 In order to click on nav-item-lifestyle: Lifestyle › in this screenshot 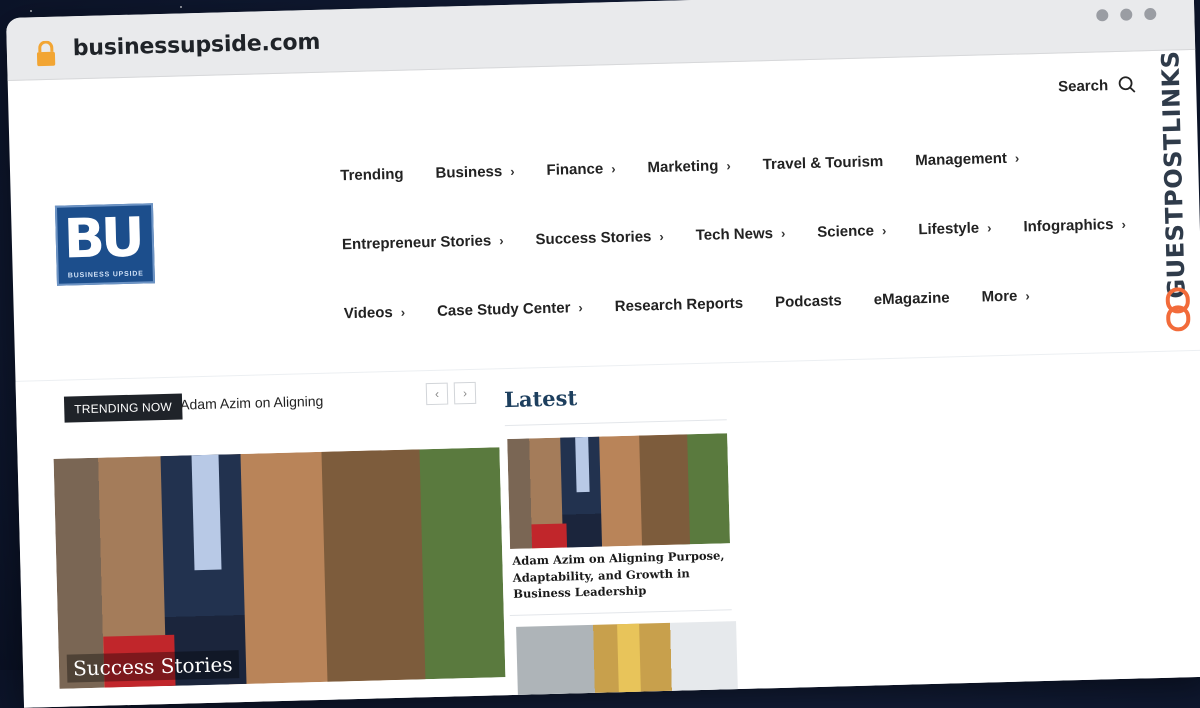, I will do `click(955, 229)`.